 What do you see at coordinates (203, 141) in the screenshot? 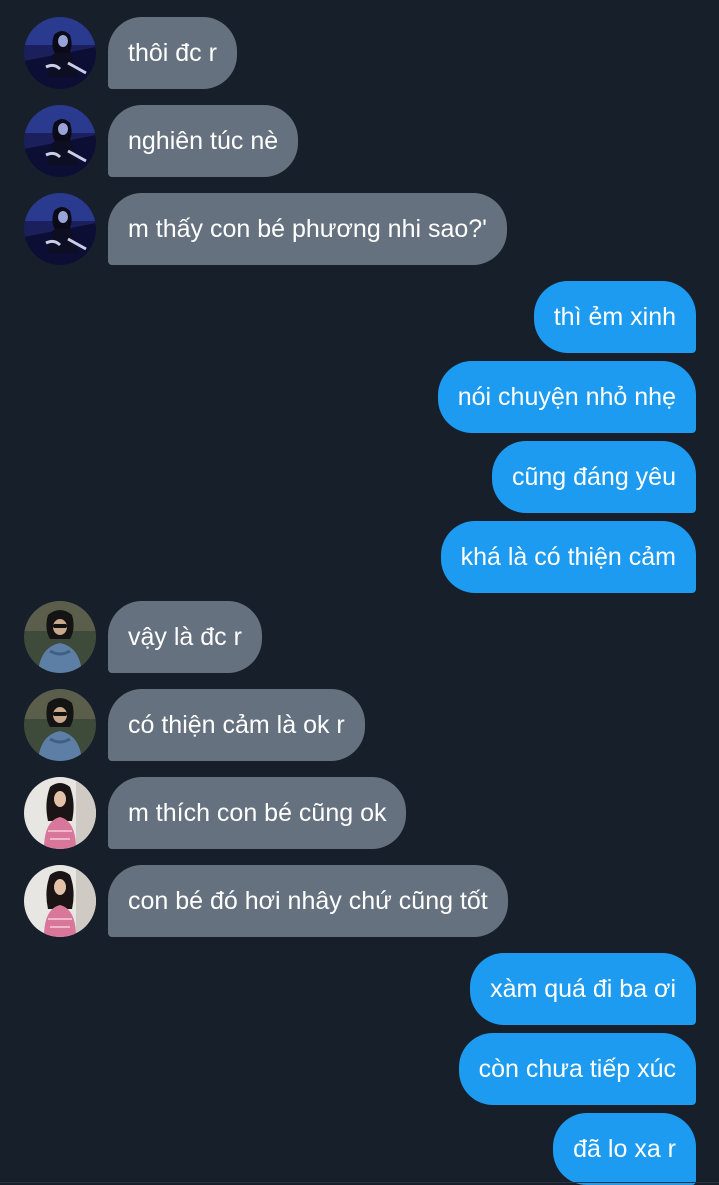
I see `incoming-message: nghiên túc nè` at bounding box center [203, 141].